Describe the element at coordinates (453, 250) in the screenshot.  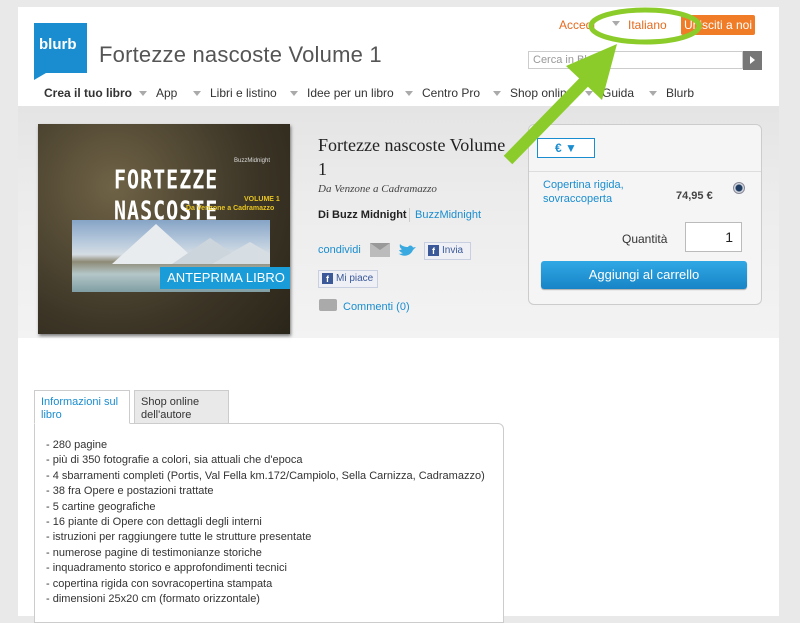
I see `send-label: Invia` at that location.